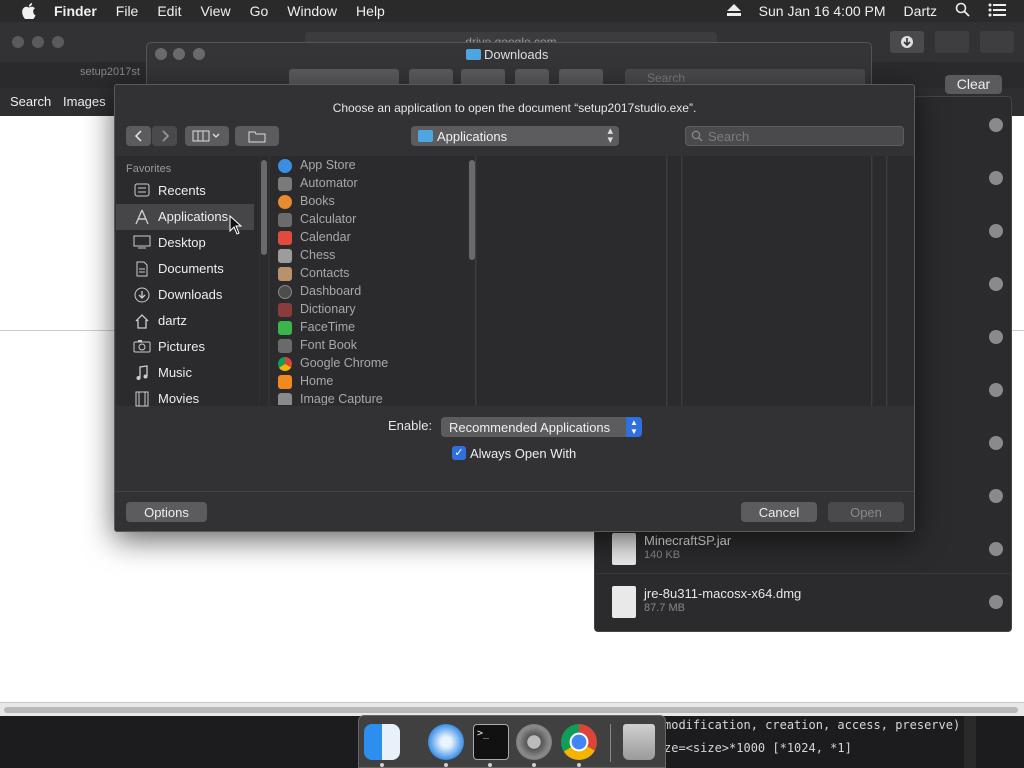  Describe the element at coordinates (18, 42) in the screenshot. I see `browser-close-button` at that location.